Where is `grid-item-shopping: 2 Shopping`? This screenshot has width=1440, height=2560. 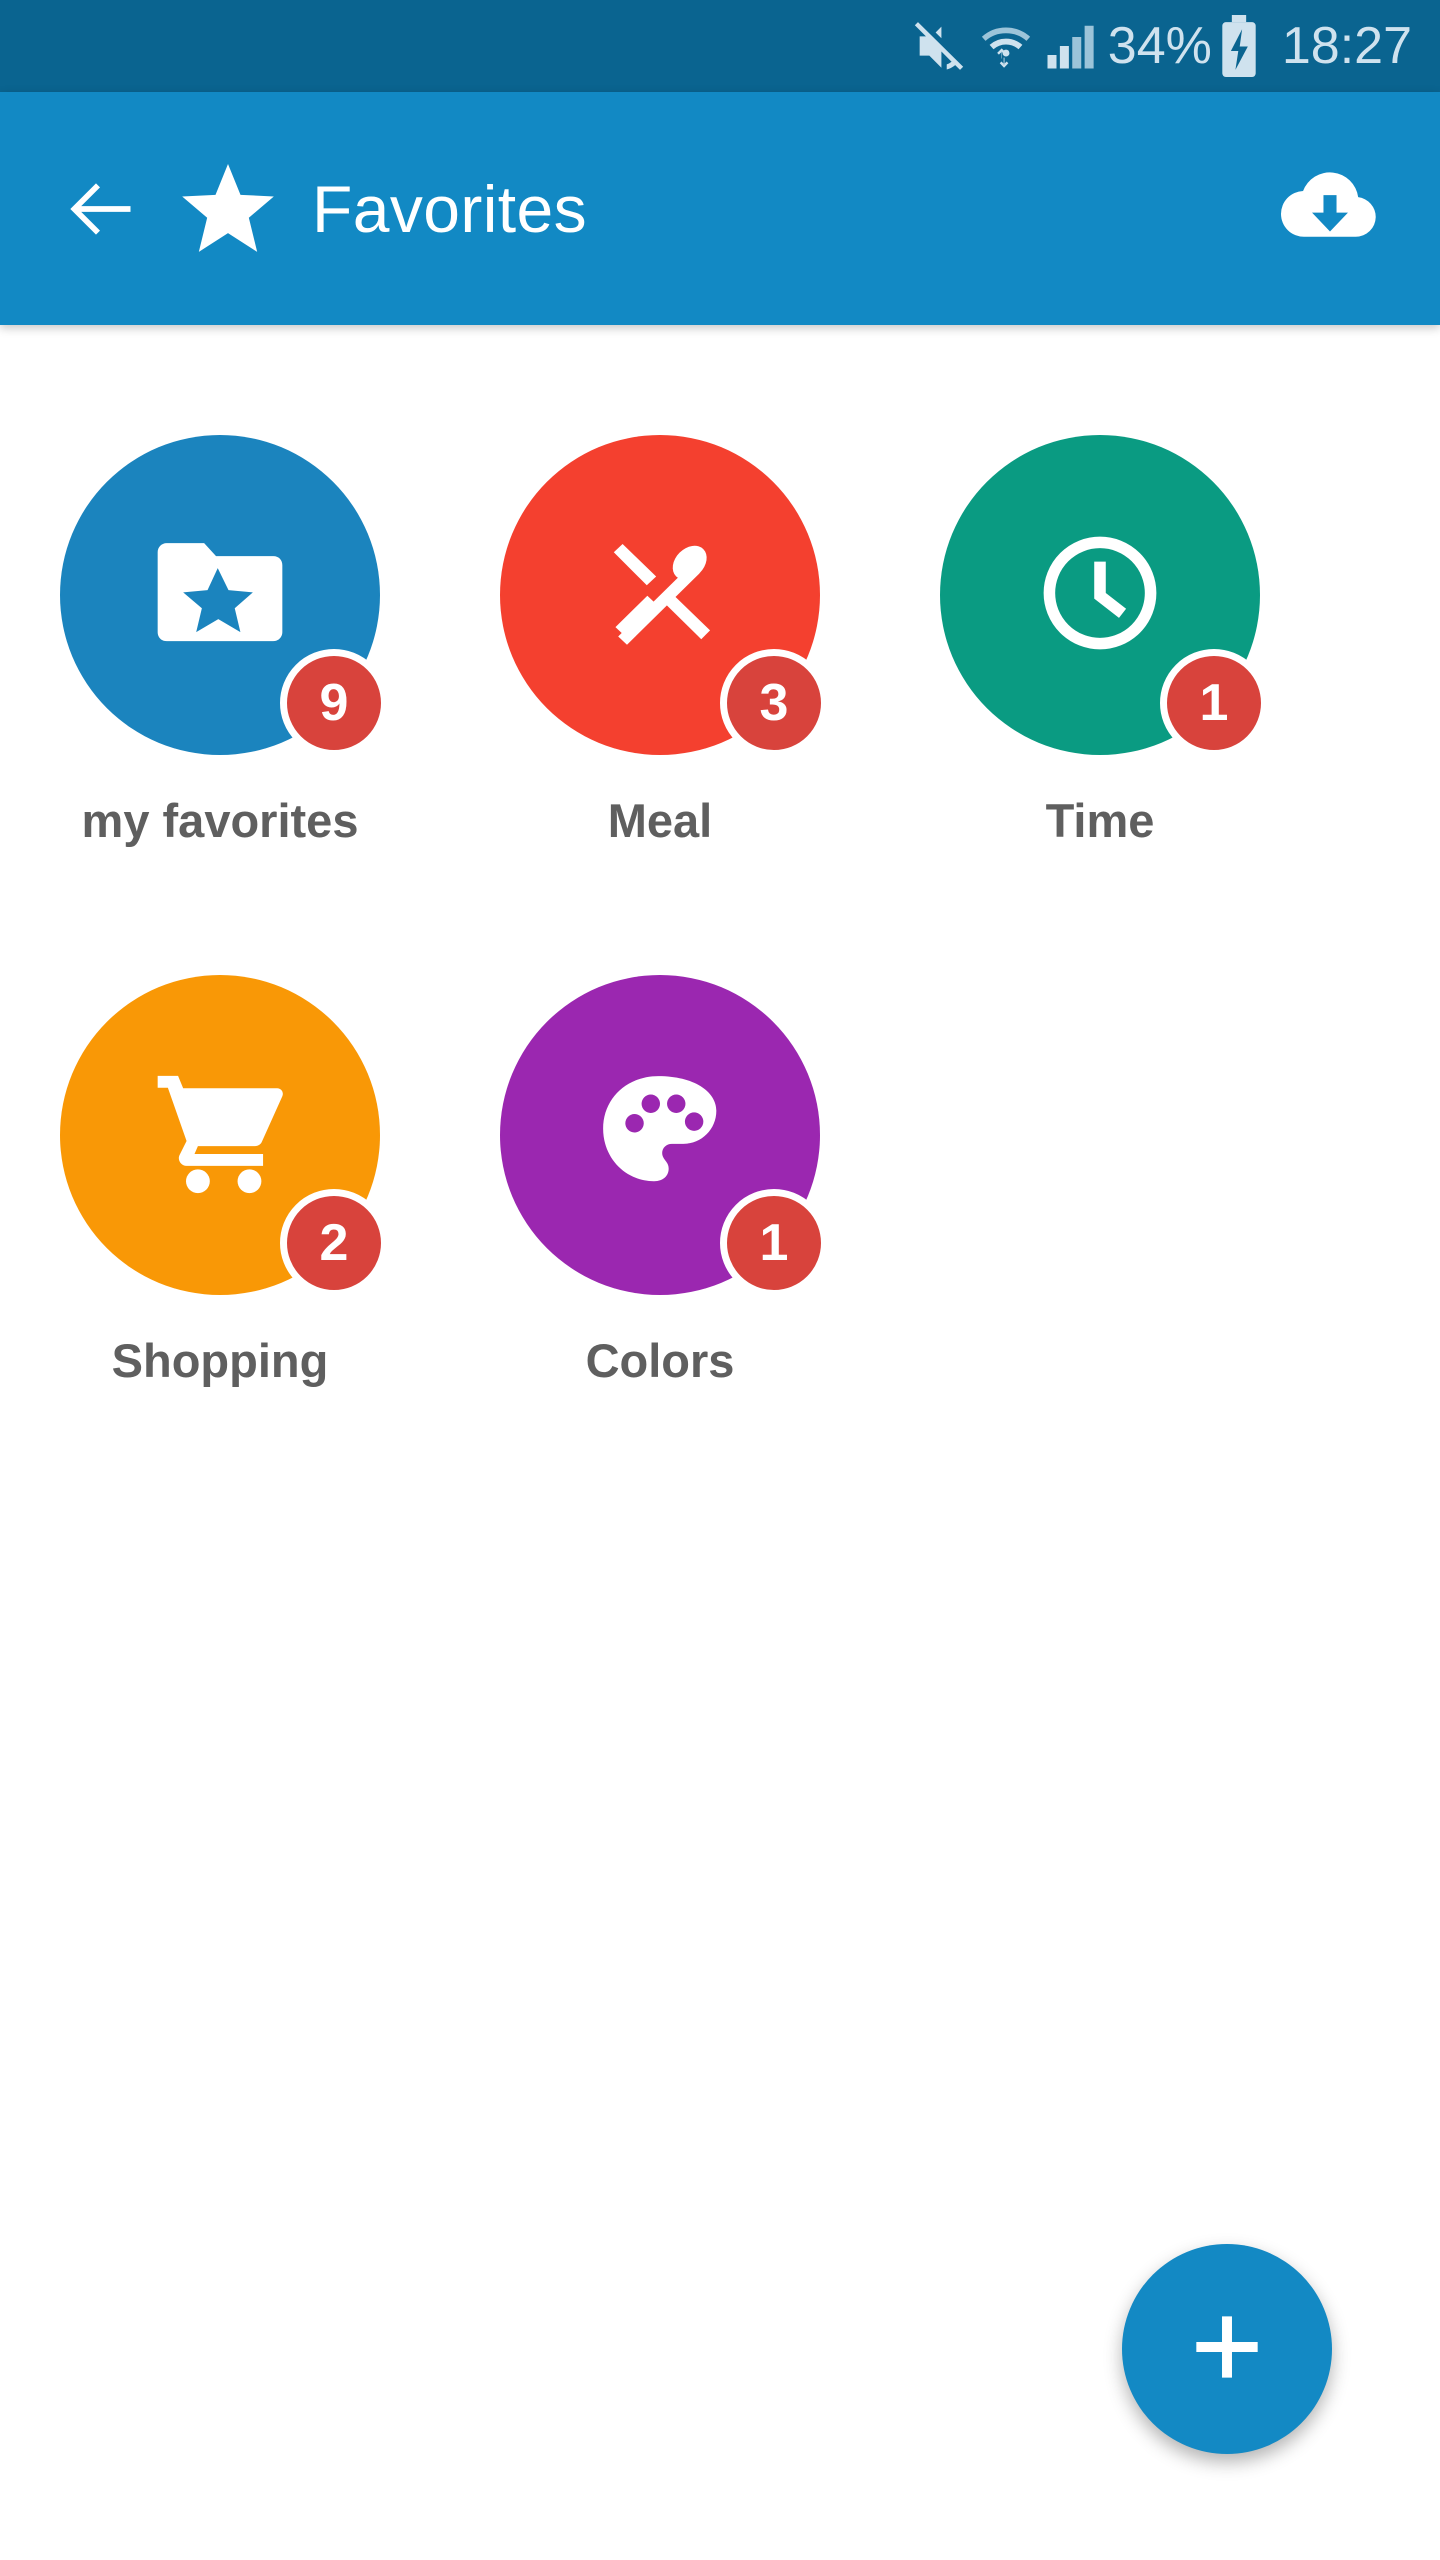 grid-item-shopping: 2 Shopping is located at coordinates (220, 1225).